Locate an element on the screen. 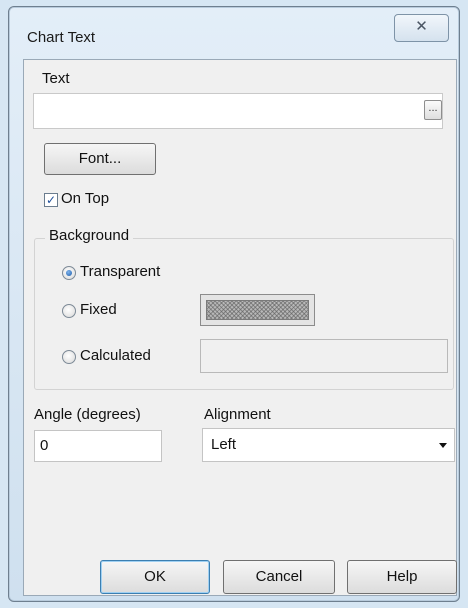 The width and height of the screenshot is (468, 608). calculated-field is located at coordinates (324, 356).